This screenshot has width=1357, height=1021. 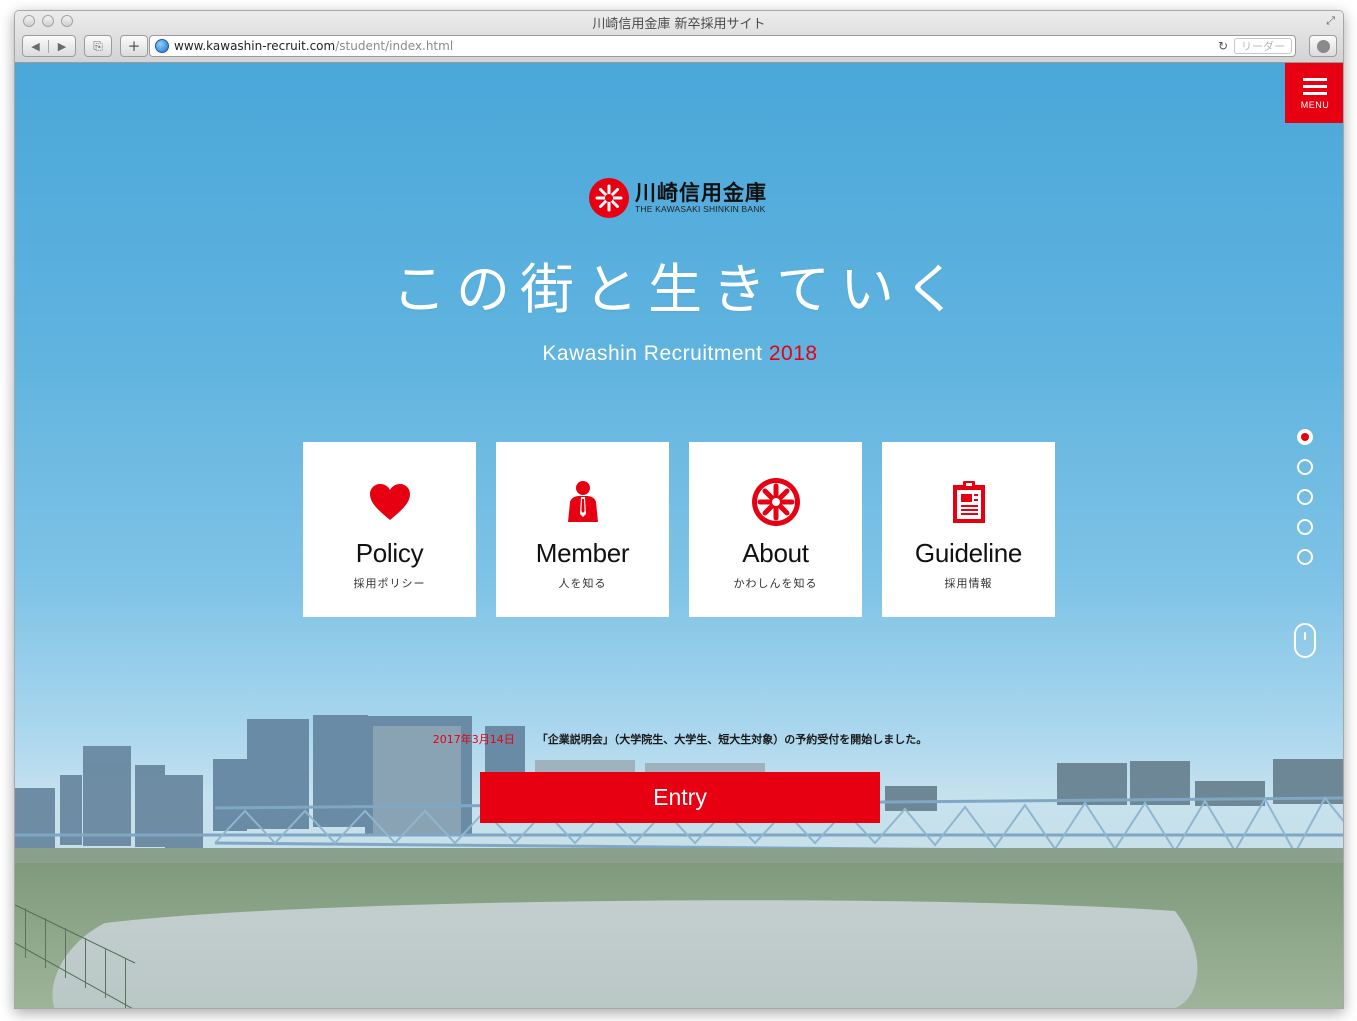 I want to click on subhead-text: Kawashin Recruitment, so click(x=652, y=353).